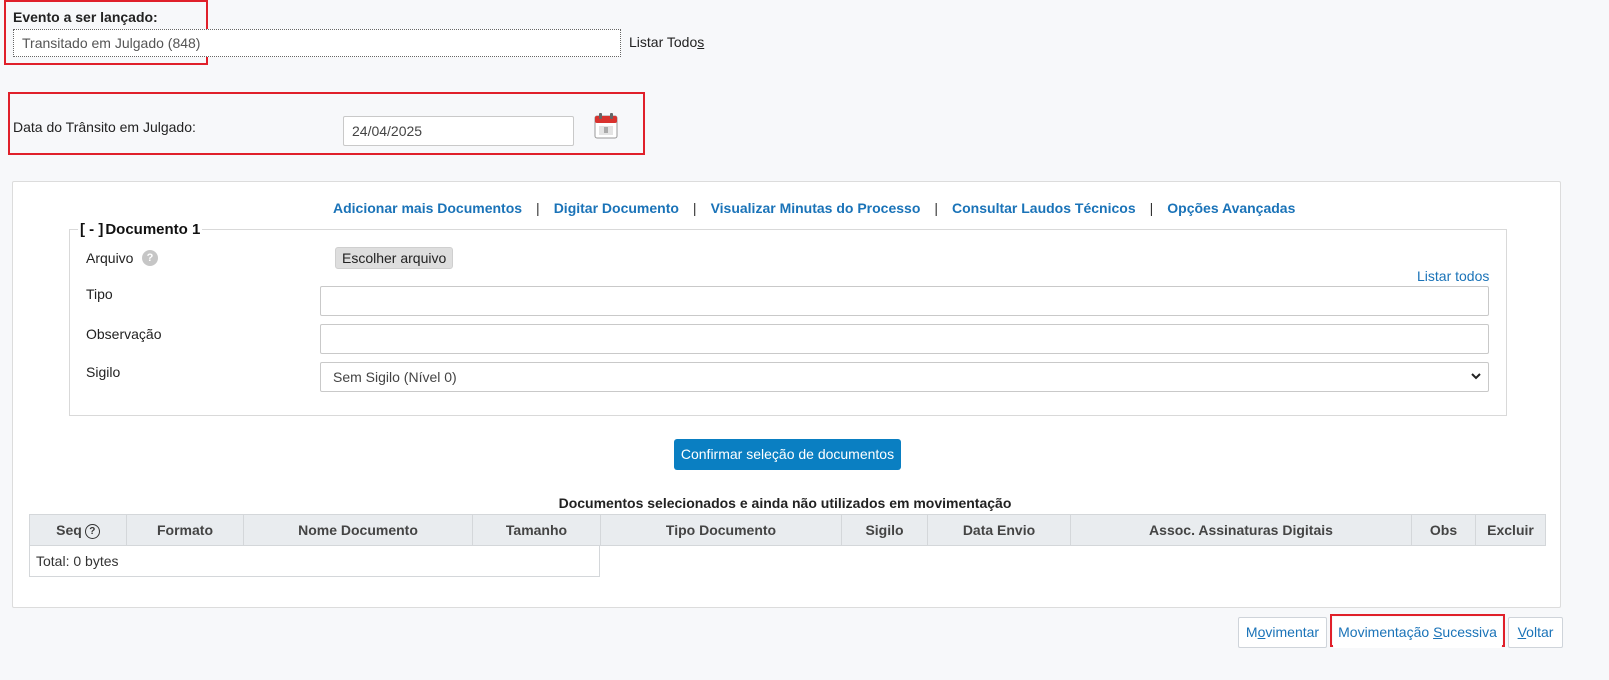 The image size is (1609, 680). Describe the element at coordinates (1453, 276) in the screenshot. I see `listar-todos-tipo-link: Listar todos` at that location.